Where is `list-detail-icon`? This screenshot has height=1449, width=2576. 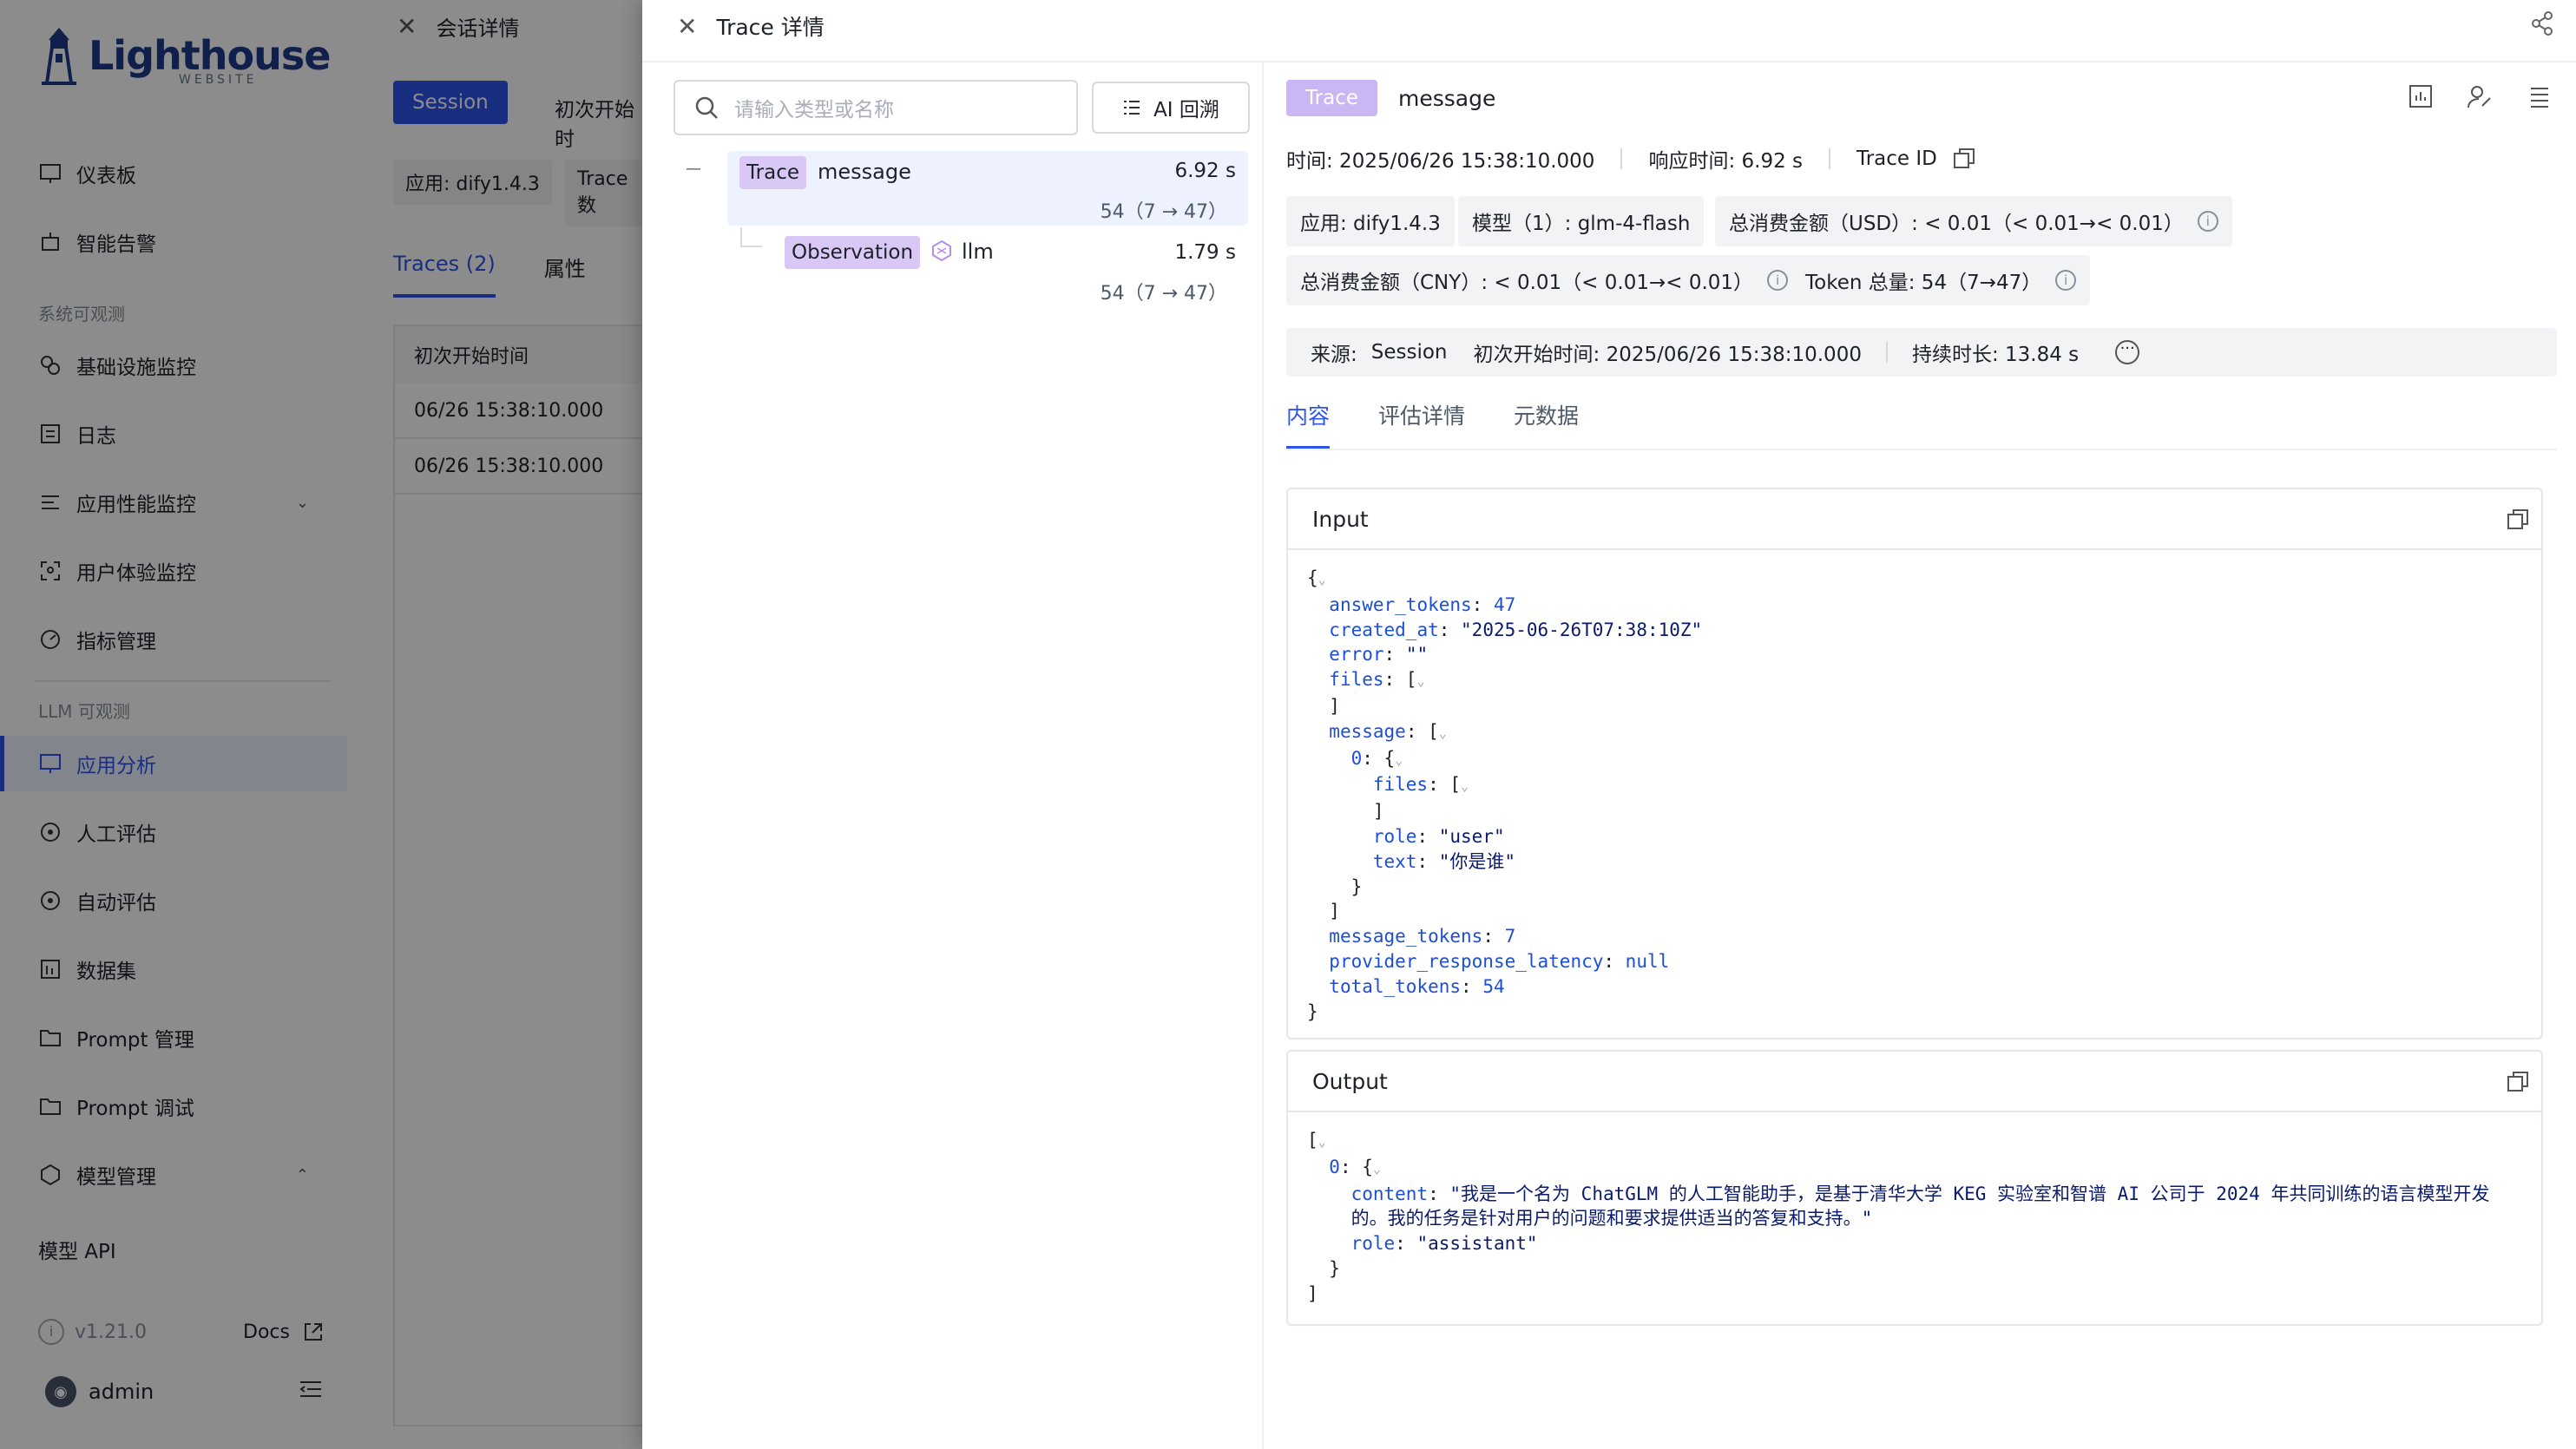 list-detail-icon is located at coordinates (2539, 96).